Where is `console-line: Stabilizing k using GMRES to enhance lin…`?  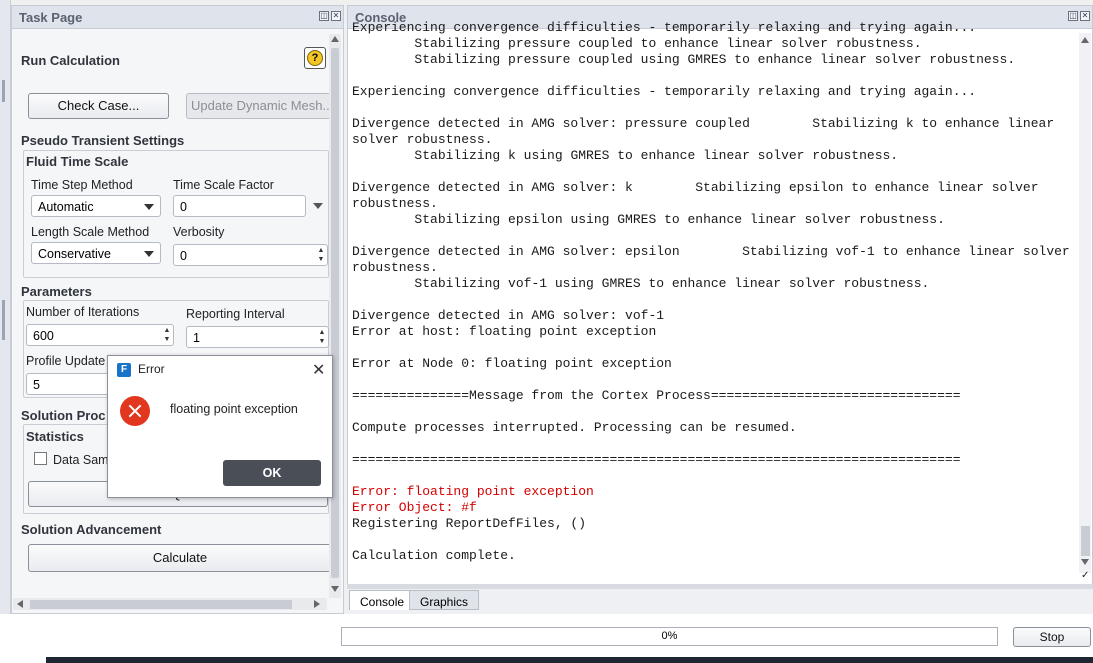
console-line: Stabilizing k using GMRES to enhance lin… is located at coordinates (625, 155).